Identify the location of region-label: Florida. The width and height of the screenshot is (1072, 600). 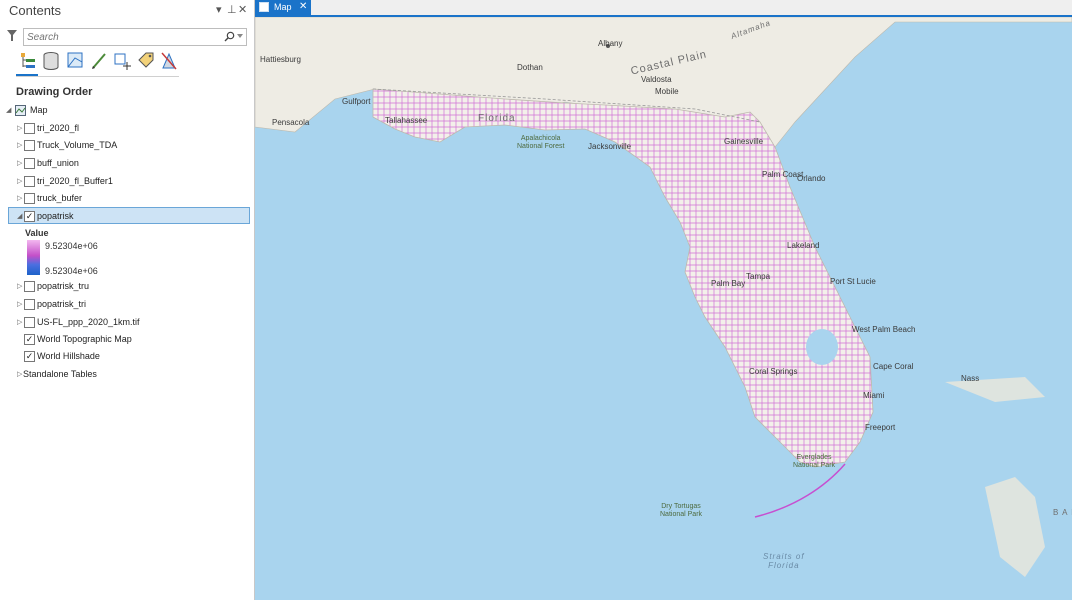
(497, 118).